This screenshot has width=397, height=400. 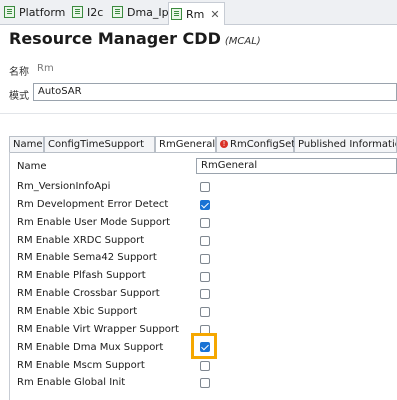 What do you see at coordinates (87, 257) in the screenshot?
I see `param-label: RM Enable Sema42 Support` at bounding box center [87, 257].